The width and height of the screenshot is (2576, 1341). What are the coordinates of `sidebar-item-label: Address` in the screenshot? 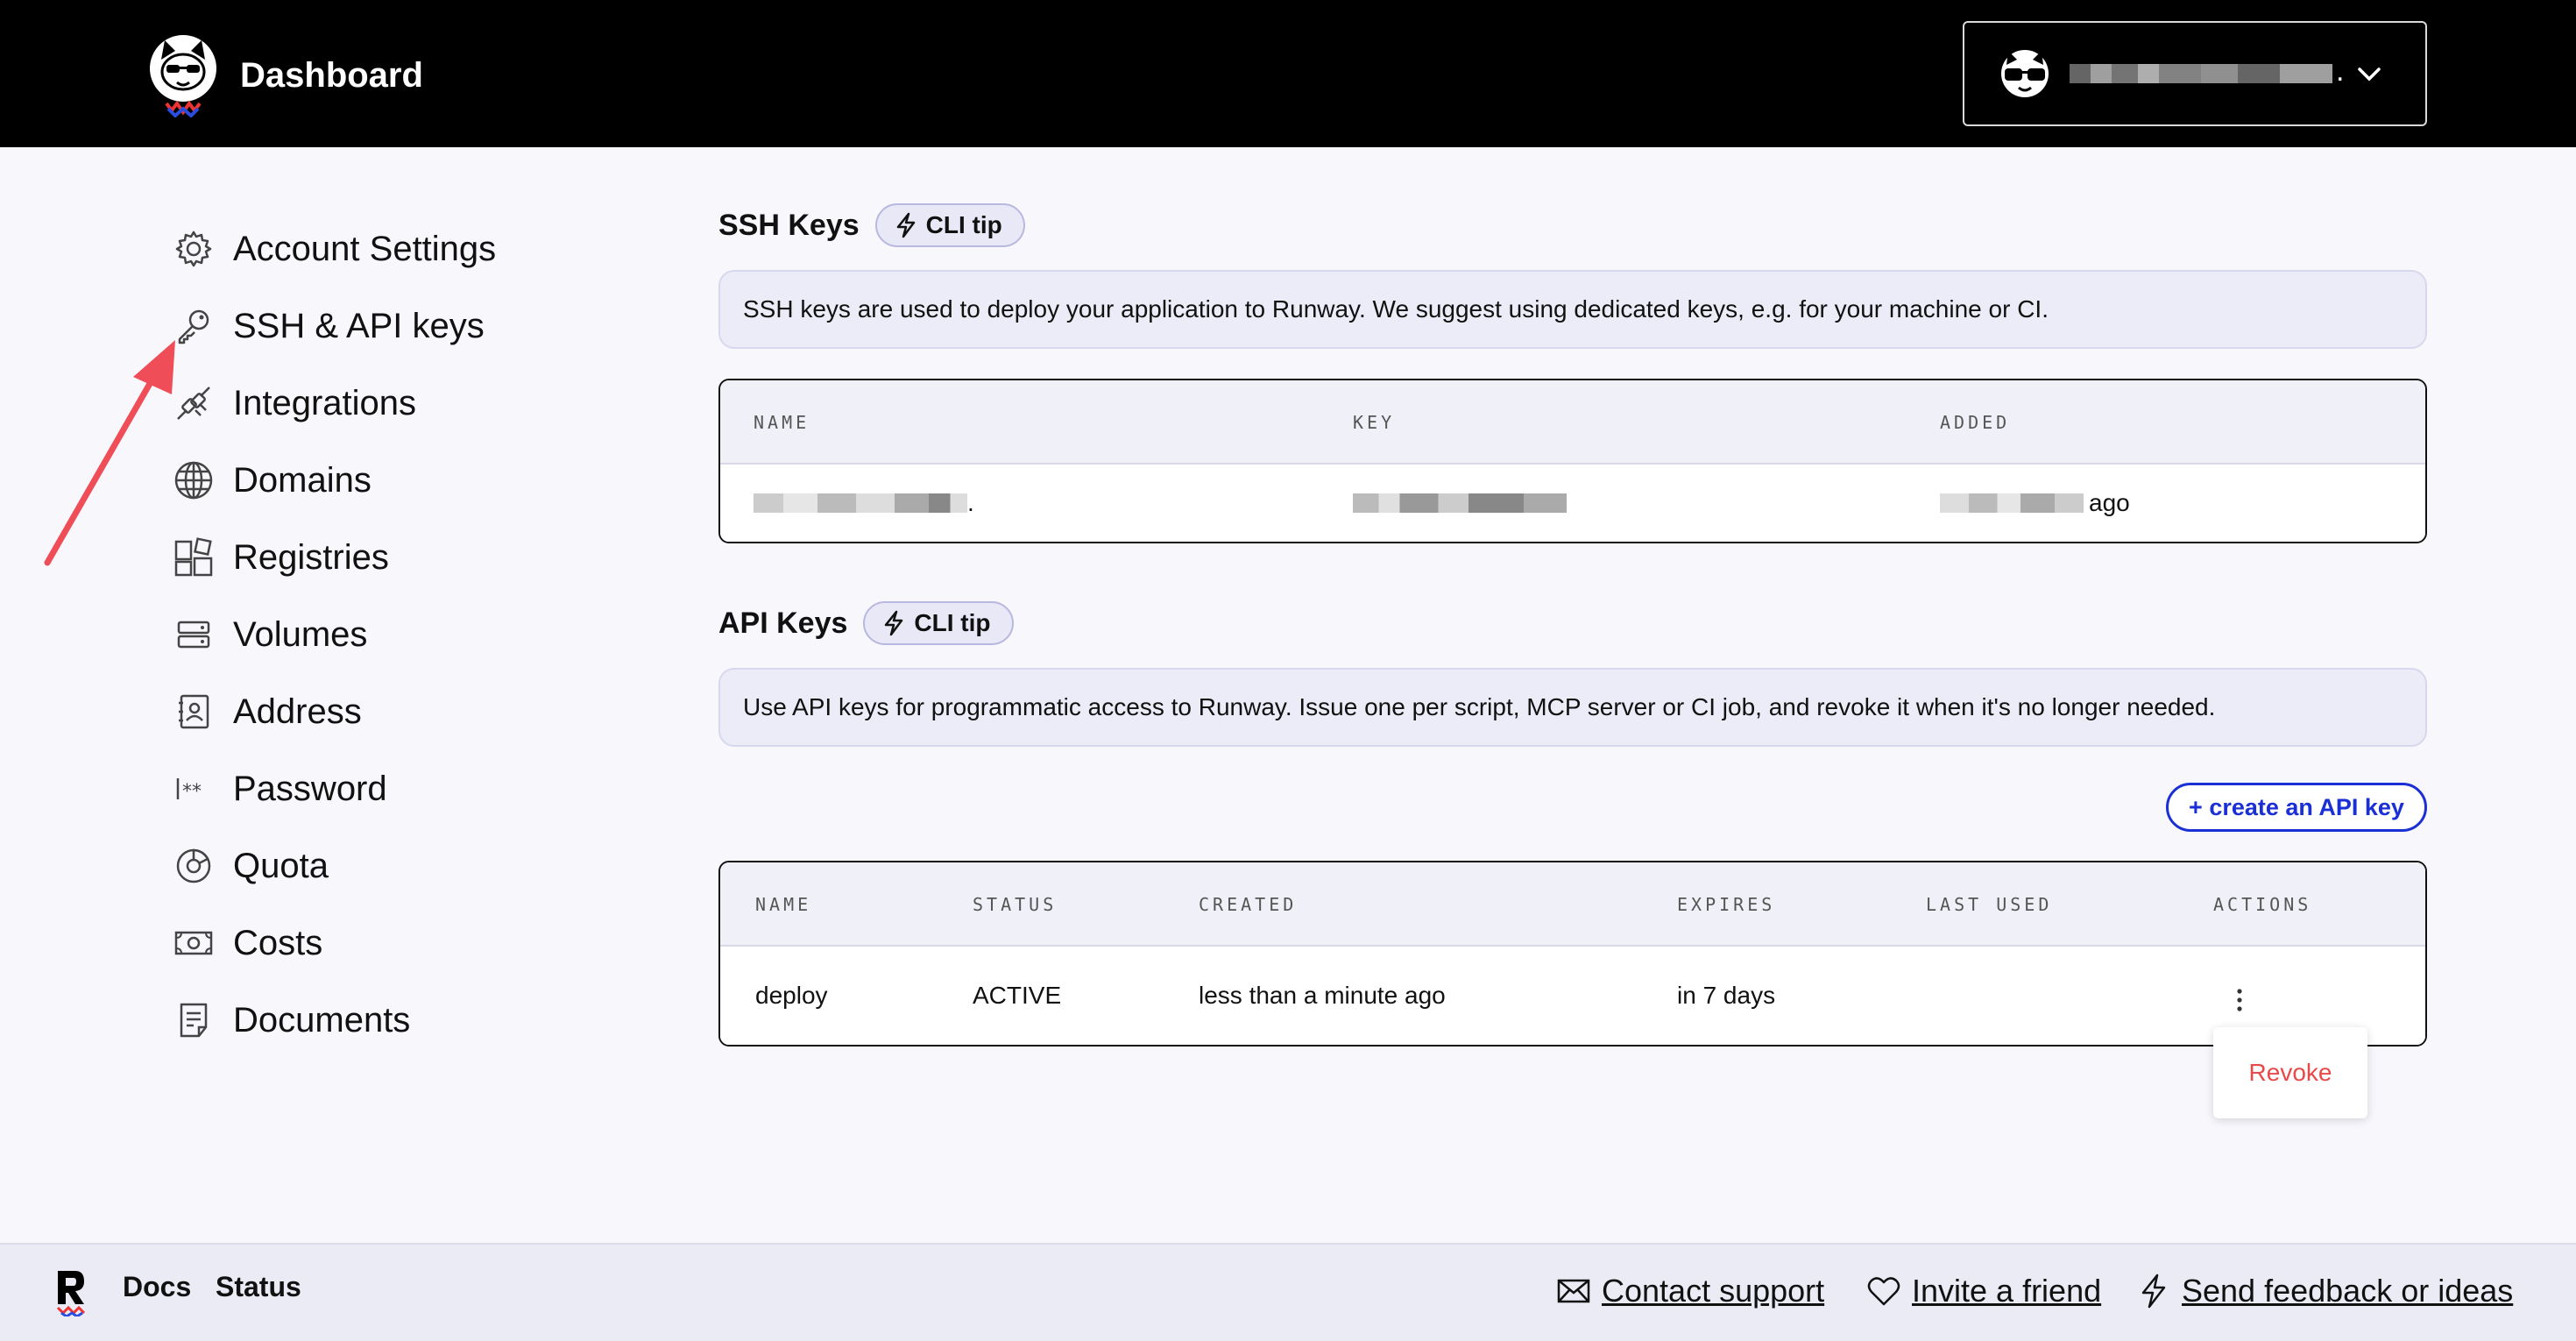 It's located at (297, 711).